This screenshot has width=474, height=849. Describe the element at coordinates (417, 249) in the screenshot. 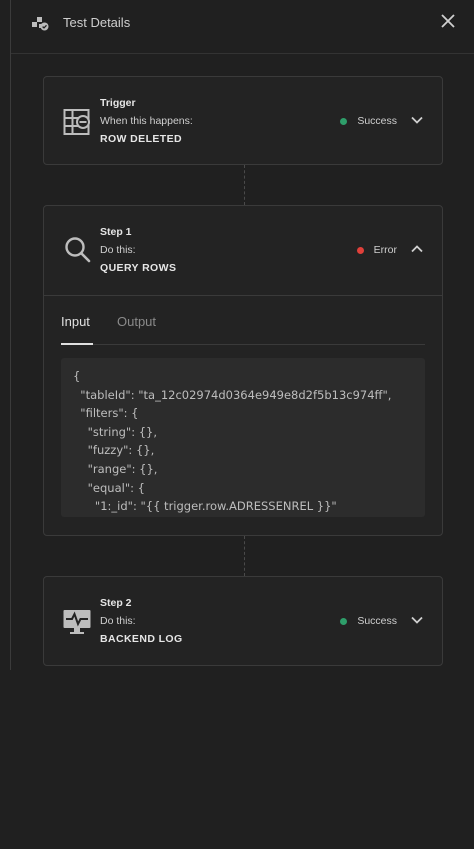

I see `chevron-up-icon` at that location.